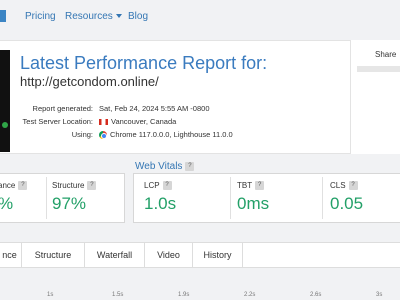 The width and height of the screenshot is (400, 300). I want to click on metric-performance: ance? %, so click(22, 198).